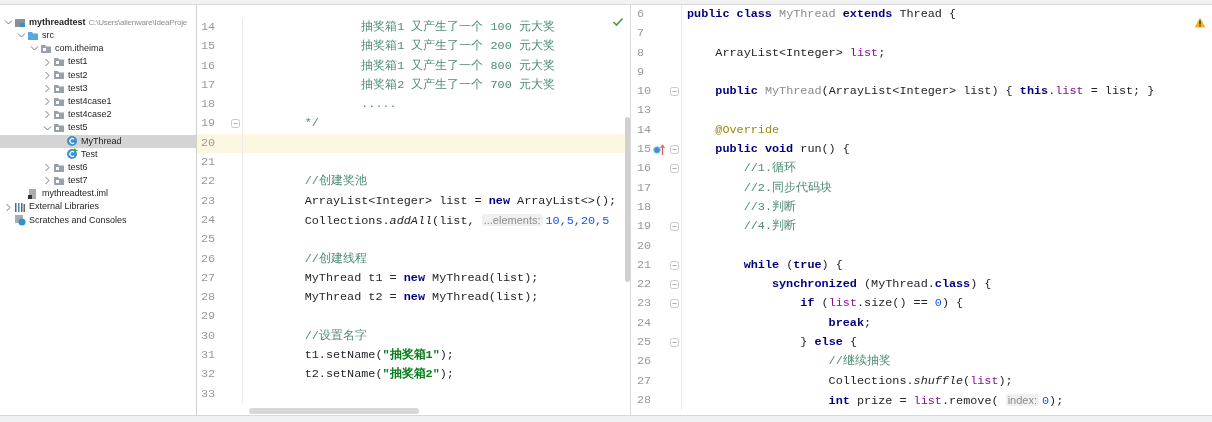 The image size is (1212, 422). I want to click on code-token: (ArrayList<Integer> list) {, so click(917, 91).